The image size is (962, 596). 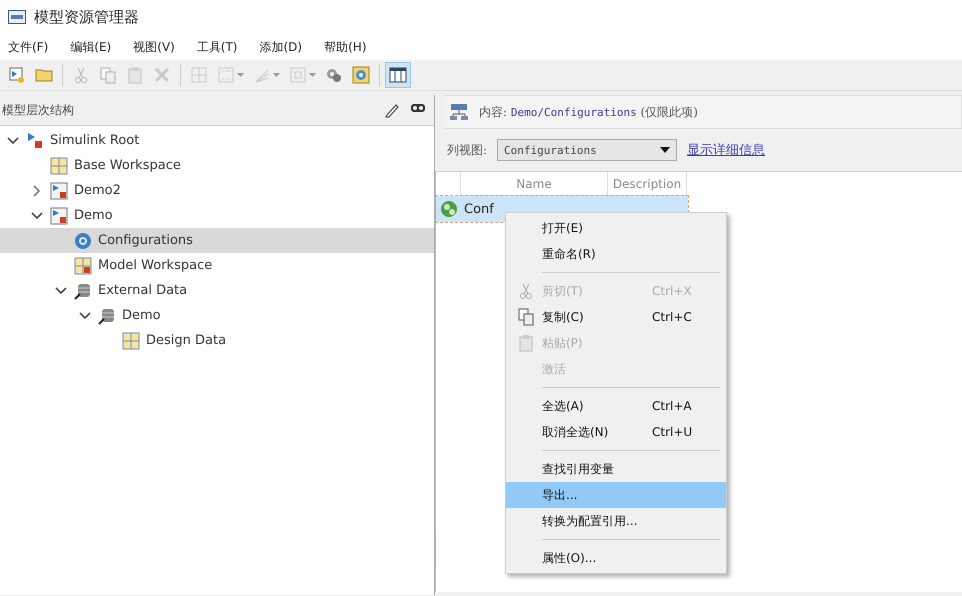 What do you see at coordinates (418, 108) in the screenshot?
I see `mask-icon` at bounding box center [418, 108].